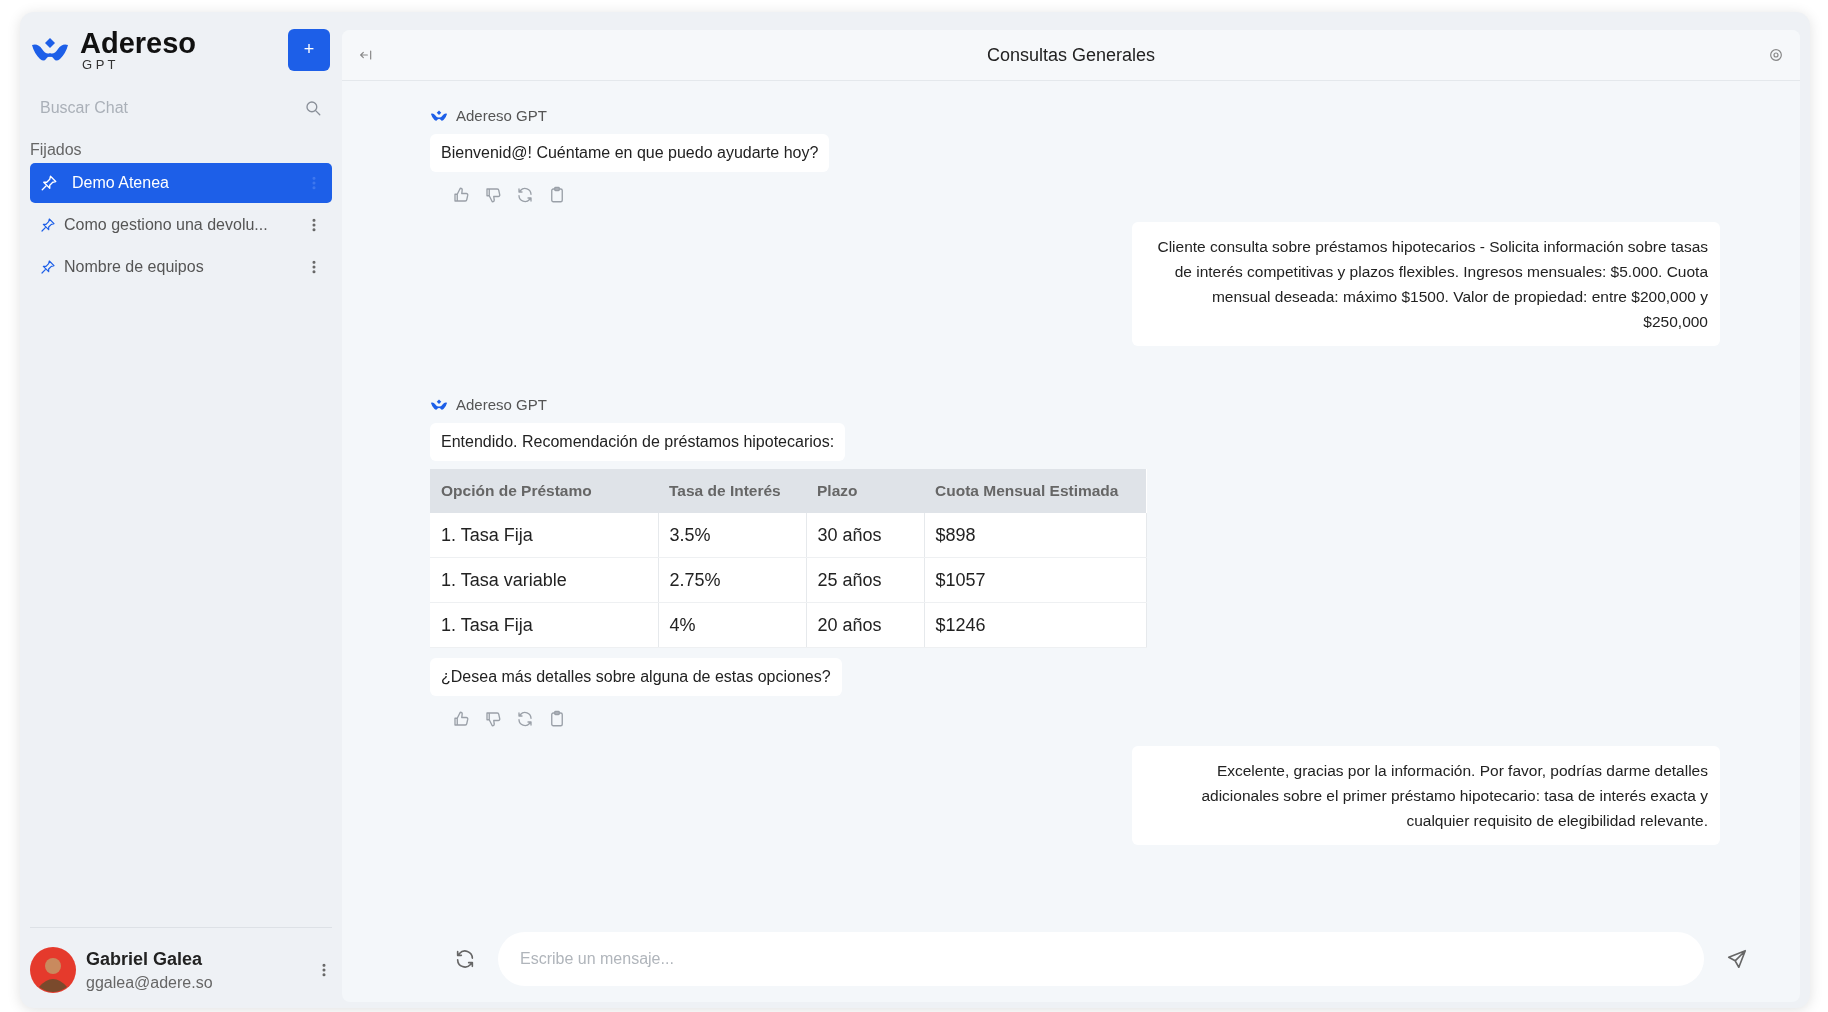  I want to click on table-cell: $1057, so click(1035, 580).